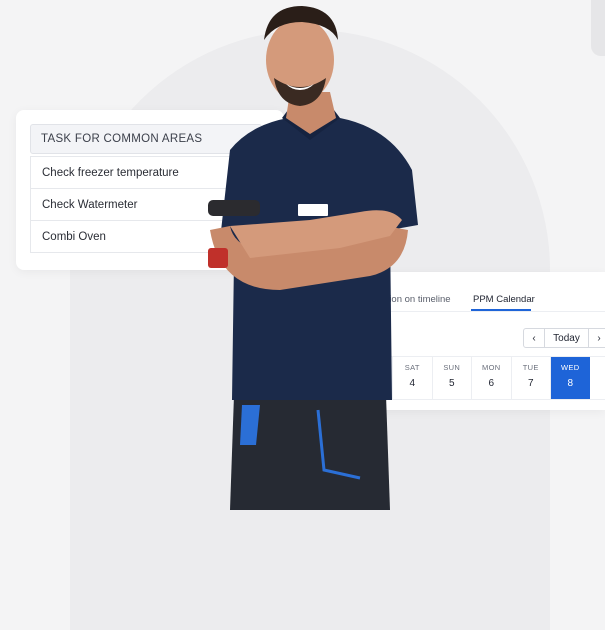 Image resolution: width=605 pixels, height=630 pixels. Describe the element at coordinates (504, 299) in the screenshot. I see `tab-ppm-calendar: PPM Calendar` at that location.